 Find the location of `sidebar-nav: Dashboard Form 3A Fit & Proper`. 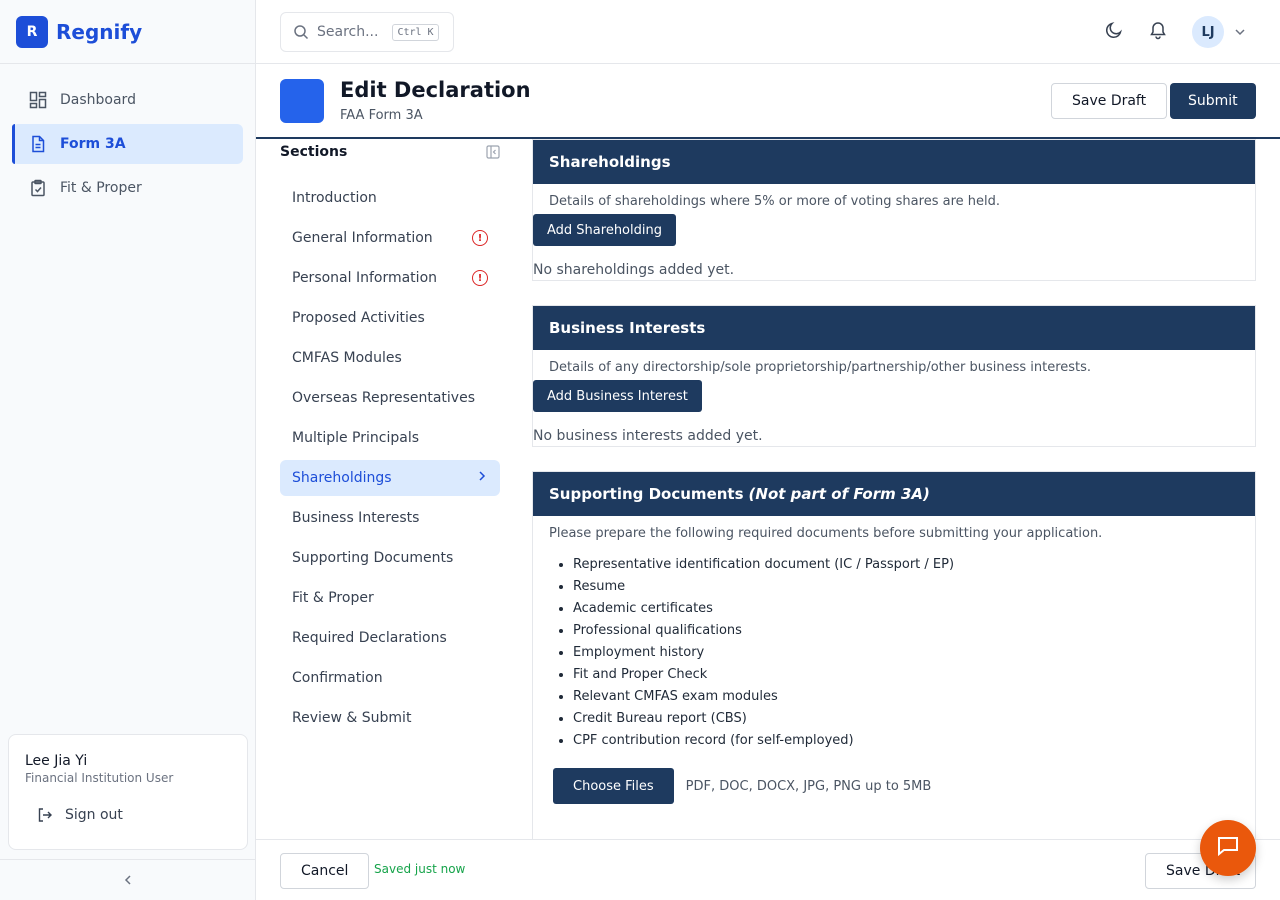

sidebar-nav: Dashboard Form 3A Fit & Proper is located at coordinates (127, 146).